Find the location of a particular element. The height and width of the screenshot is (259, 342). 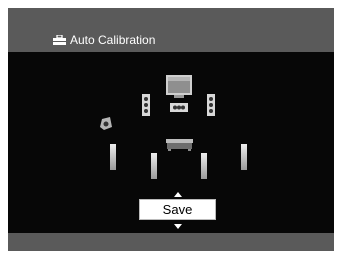

surround-right-speaker is located at coordinates (244, 157).